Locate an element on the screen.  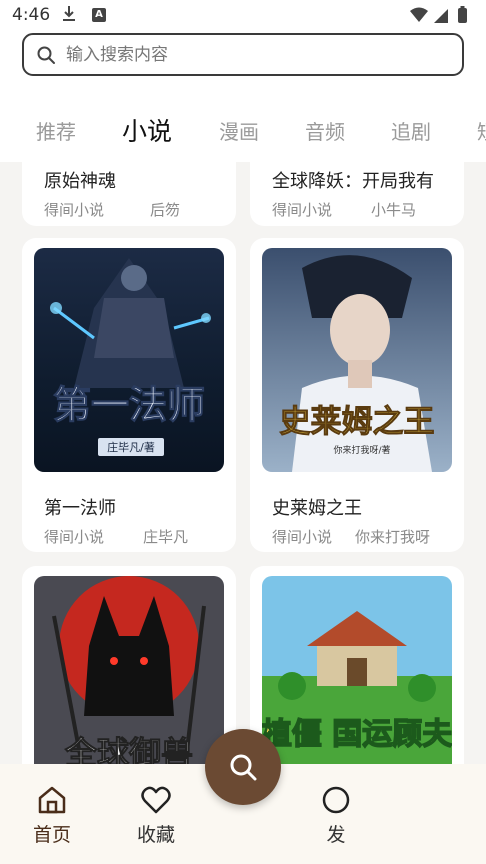
tab-comic: 漫画 is located at coordinates (239, 130).